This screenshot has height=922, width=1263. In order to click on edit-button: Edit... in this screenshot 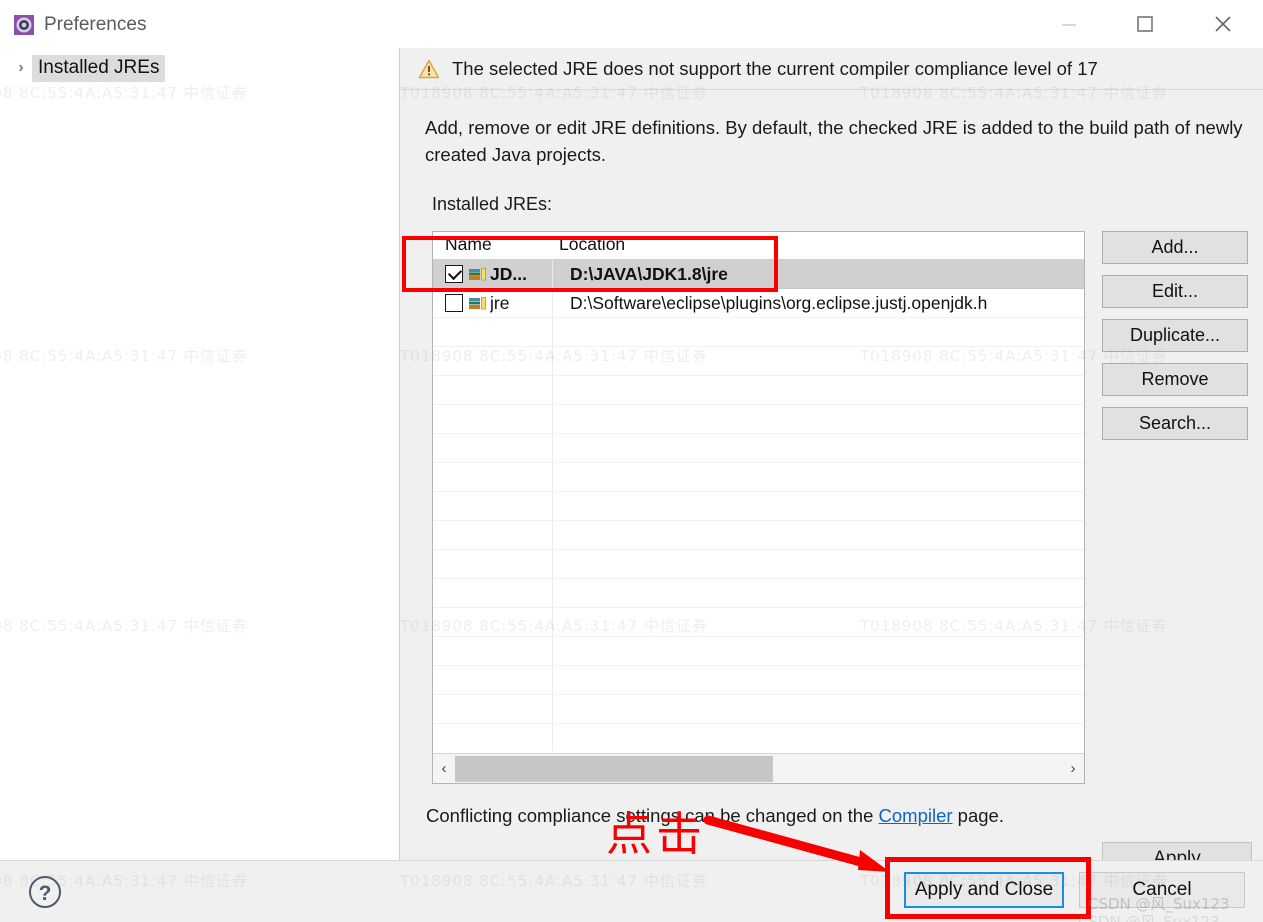, I will do `click(1175, 291)`.